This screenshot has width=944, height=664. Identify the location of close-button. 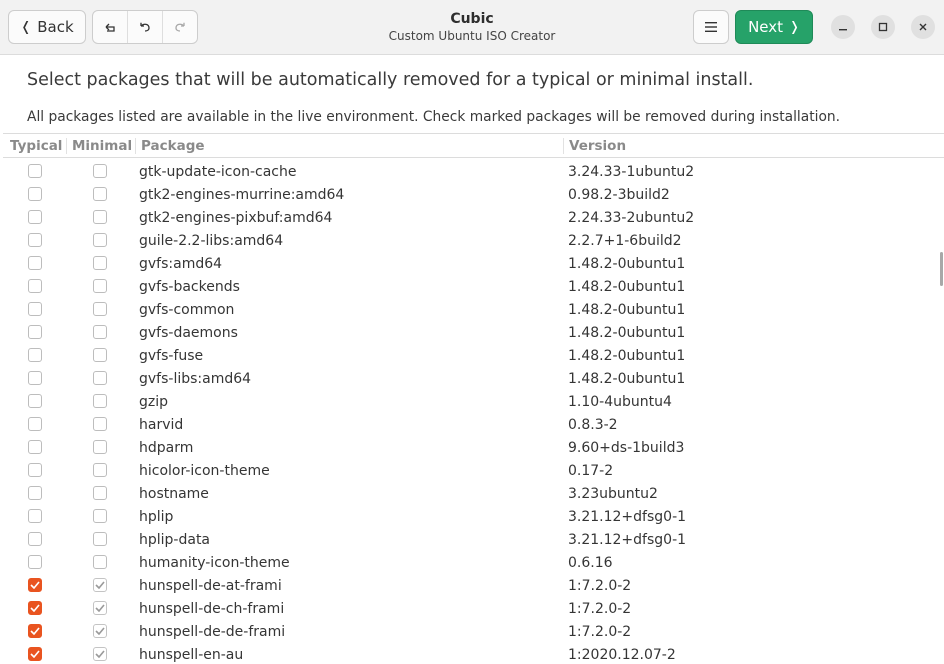
(923, 27).